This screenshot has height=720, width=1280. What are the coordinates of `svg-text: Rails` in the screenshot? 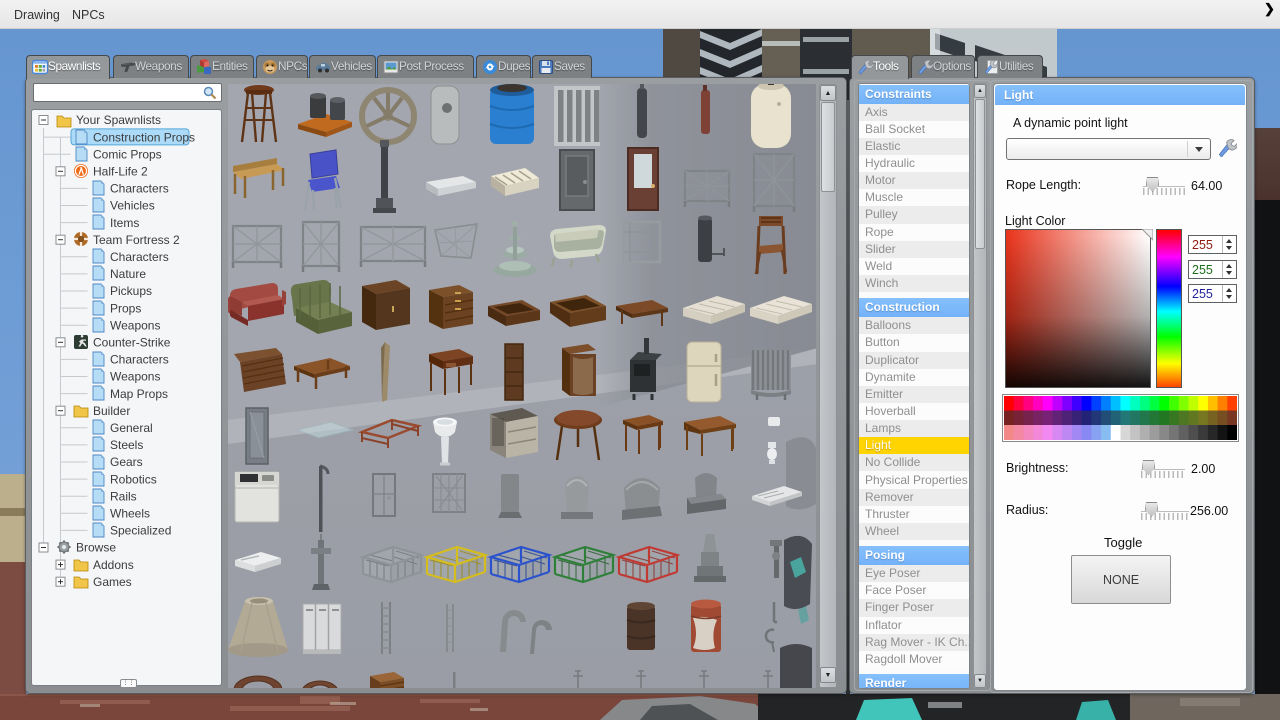 It's located at (123, 496).